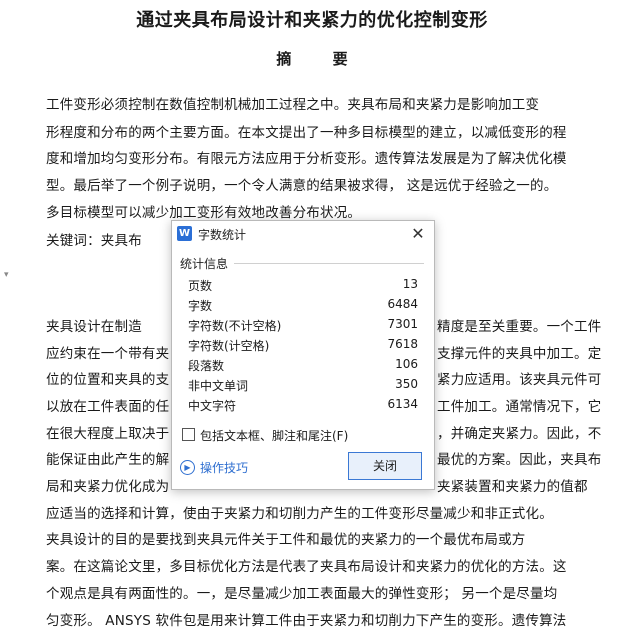 This screenshot has width=624, height=632. Describe the element at coordinates (312, 20) in the screenshot. I see `document-title: 通过夹具布局设计和夹紧力的优化控制变形` at that location.